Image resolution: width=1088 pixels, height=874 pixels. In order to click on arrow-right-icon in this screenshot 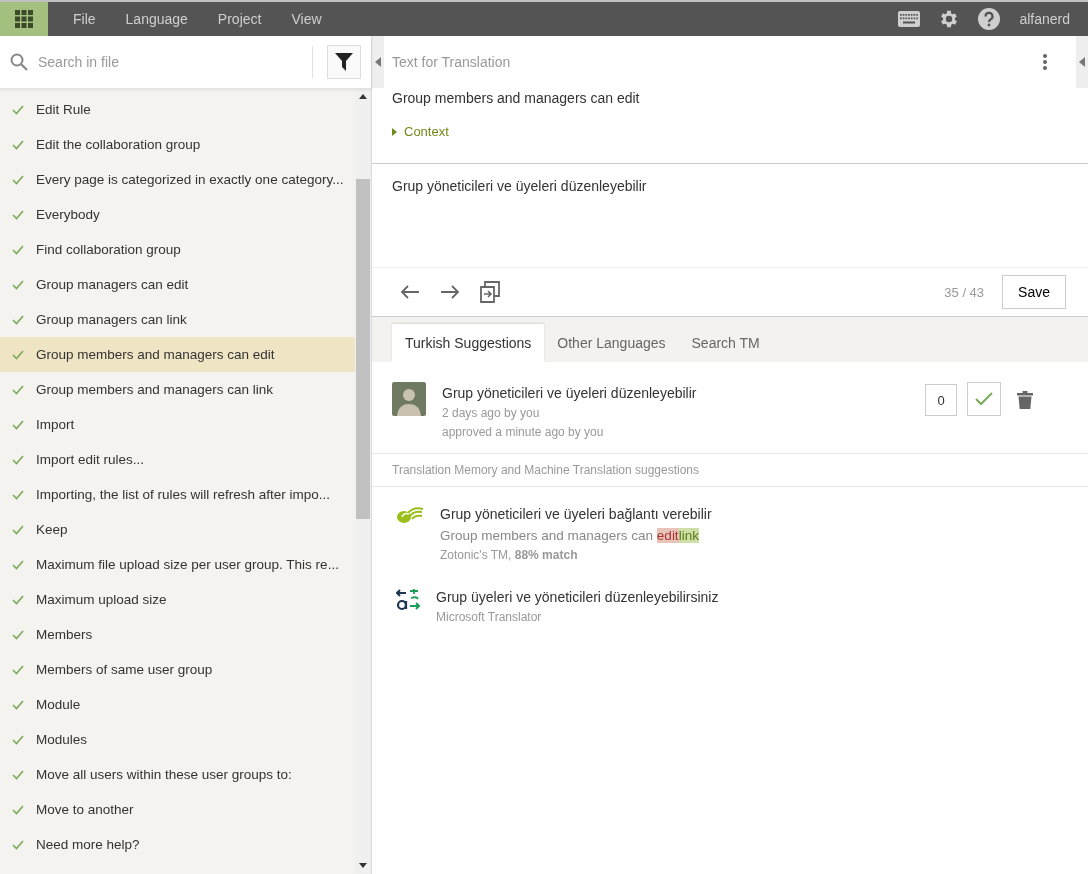, I will do `click(450, 292)`.